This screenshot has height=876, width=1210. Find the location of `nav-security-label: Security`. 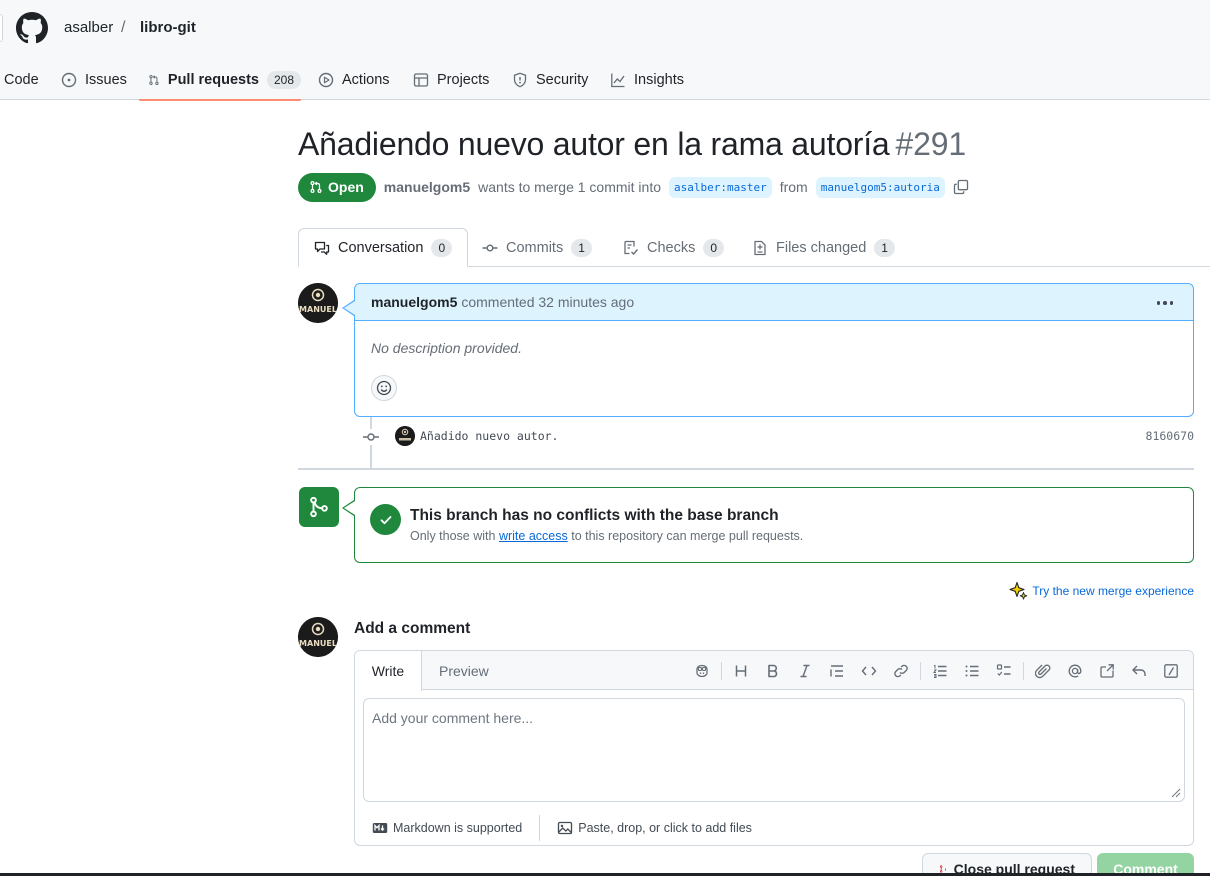

nav-security-label: Security is located at coordinates (562, 80).